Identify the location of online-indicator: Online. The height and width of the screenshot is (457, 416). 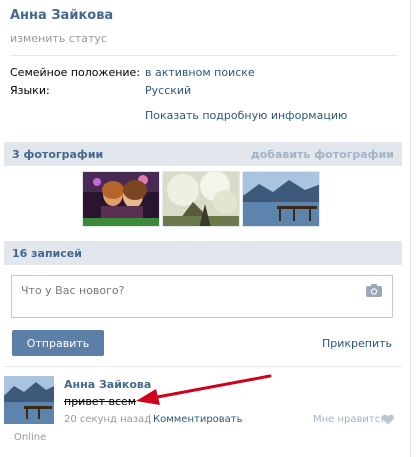
(30, 437).